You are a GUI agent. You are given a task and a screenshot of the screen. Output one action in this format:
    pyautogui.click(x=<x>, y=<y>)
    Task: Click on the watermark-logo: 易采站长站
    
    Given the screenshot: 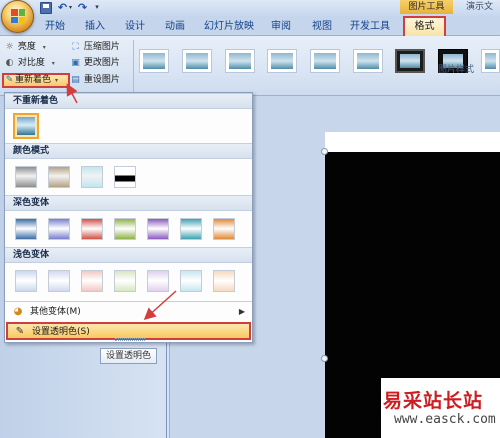 What is the action you would take?
    pyautogui.click(x=433, y=401)
    